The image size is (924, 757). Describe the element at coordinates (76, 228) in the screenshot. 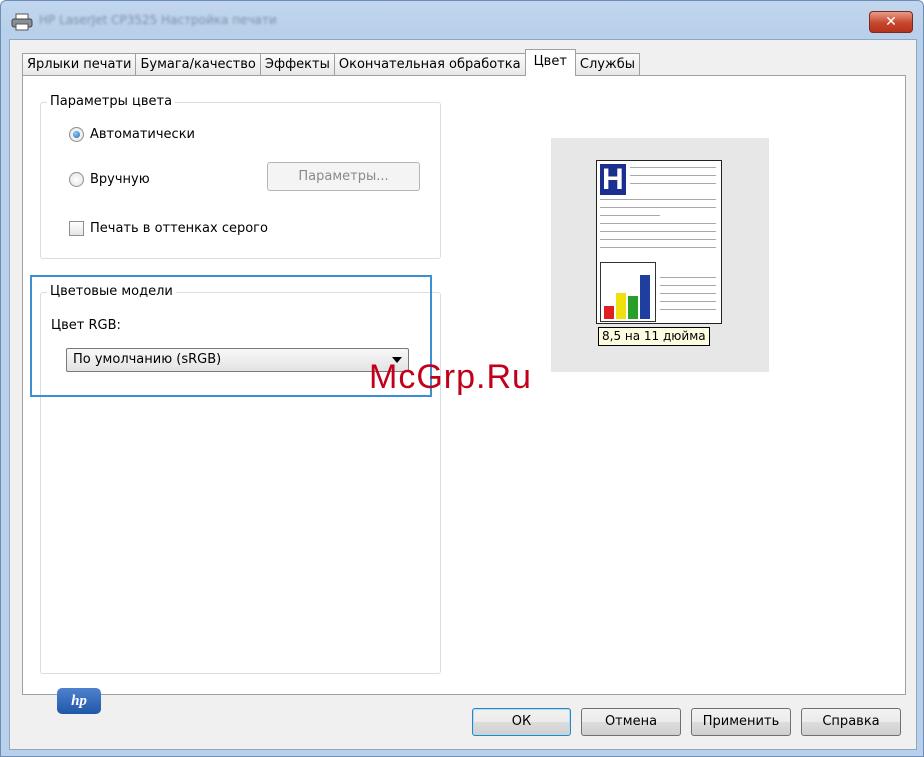

I see `grayscale-checkbox` at that location.